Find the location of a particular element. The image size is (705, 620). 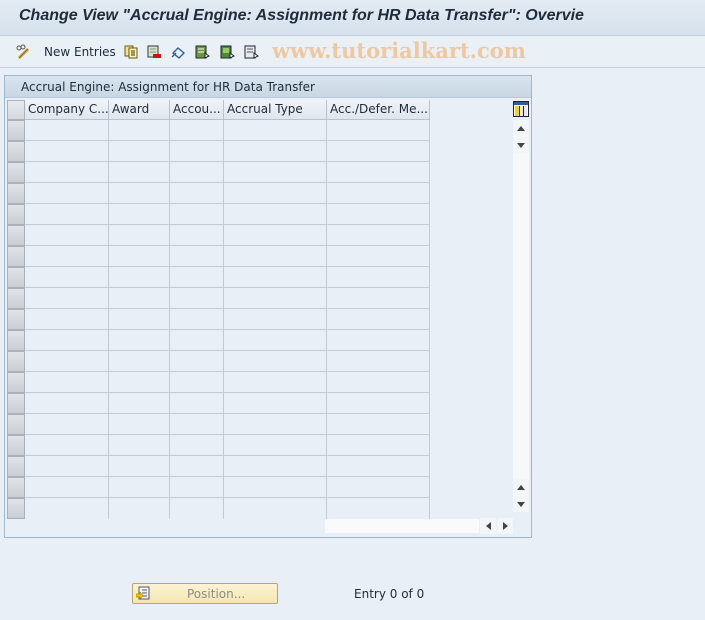

deselect-all-button is located at coordinates (251, 52).